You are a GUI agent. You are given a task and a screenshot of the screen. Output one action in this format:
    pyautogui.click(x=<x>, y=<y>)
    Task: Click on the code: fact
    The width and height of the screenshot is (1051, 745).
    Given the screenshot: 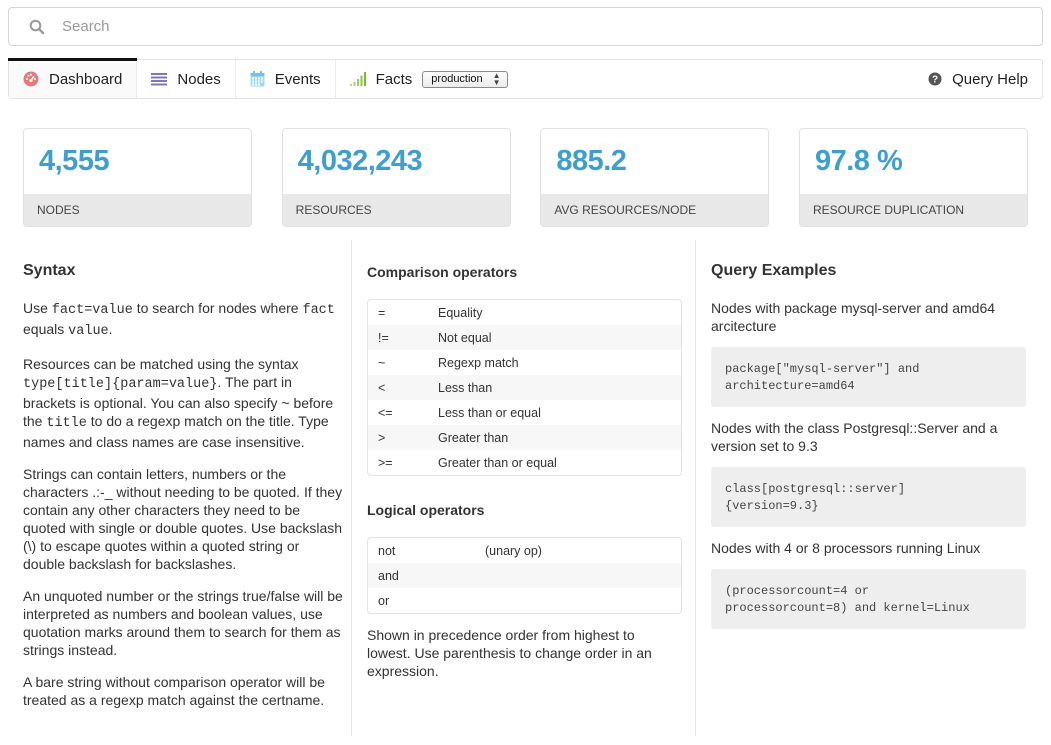 What is the action you would take?
    pyautogui.click(x=318, y=310)
    